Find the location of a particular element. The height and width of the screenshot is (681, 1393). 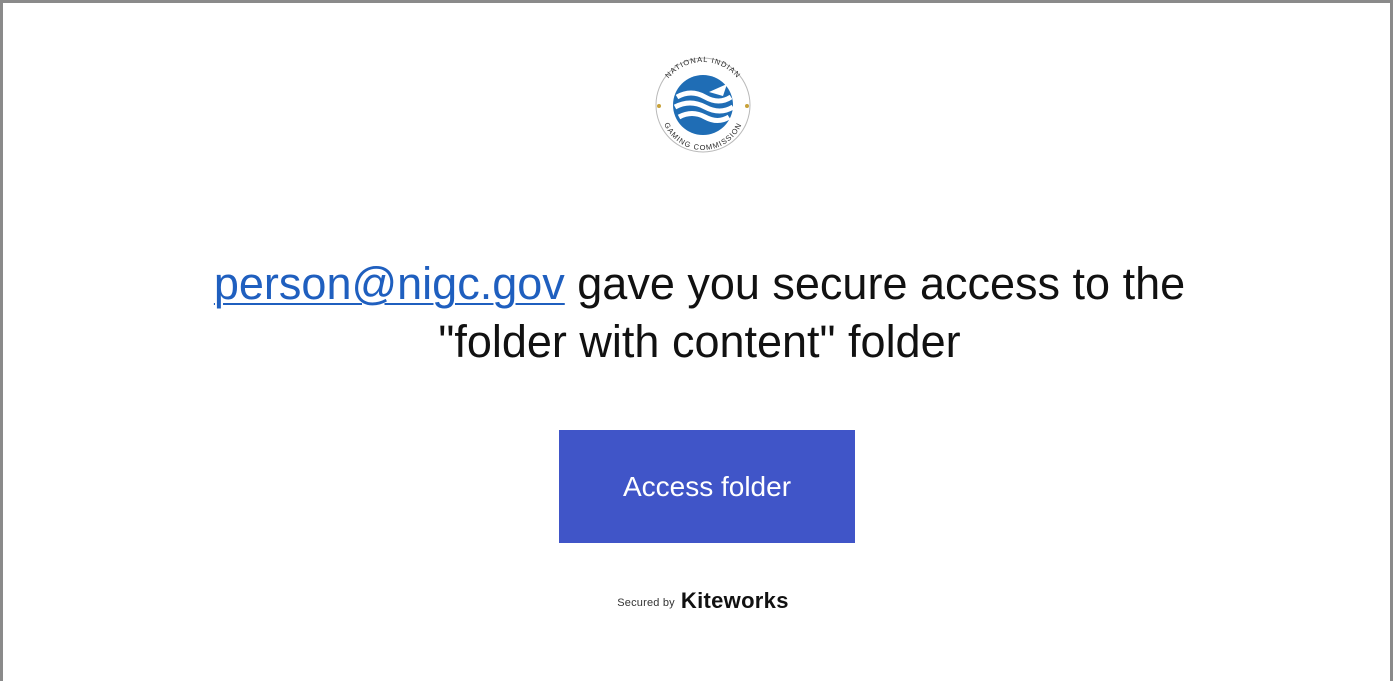

sender-email-link: person@nigc.gov is located at coordinates (389, 283).